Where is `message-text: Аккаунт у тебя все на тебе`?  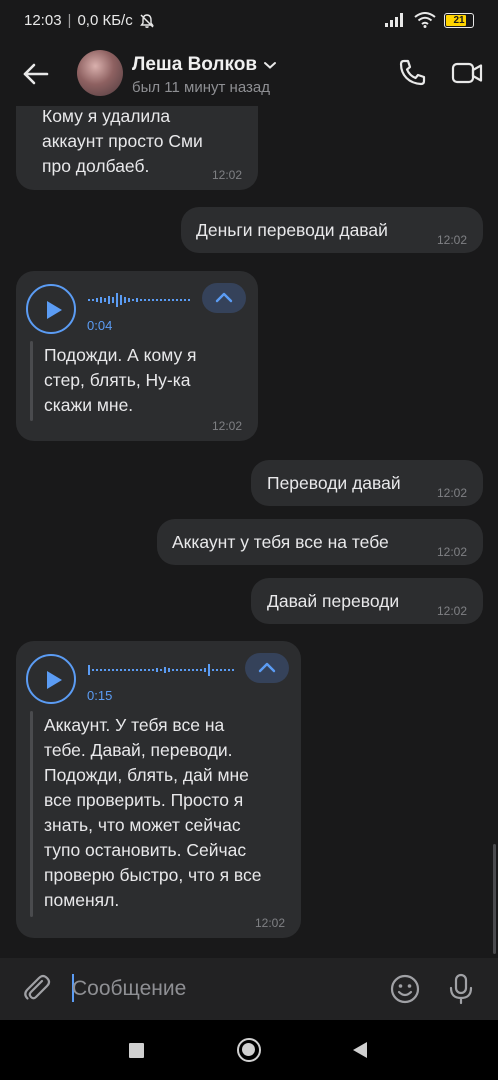 message-text: Аккаунт у тебя все на тебе is located at coordinates (280, 542).